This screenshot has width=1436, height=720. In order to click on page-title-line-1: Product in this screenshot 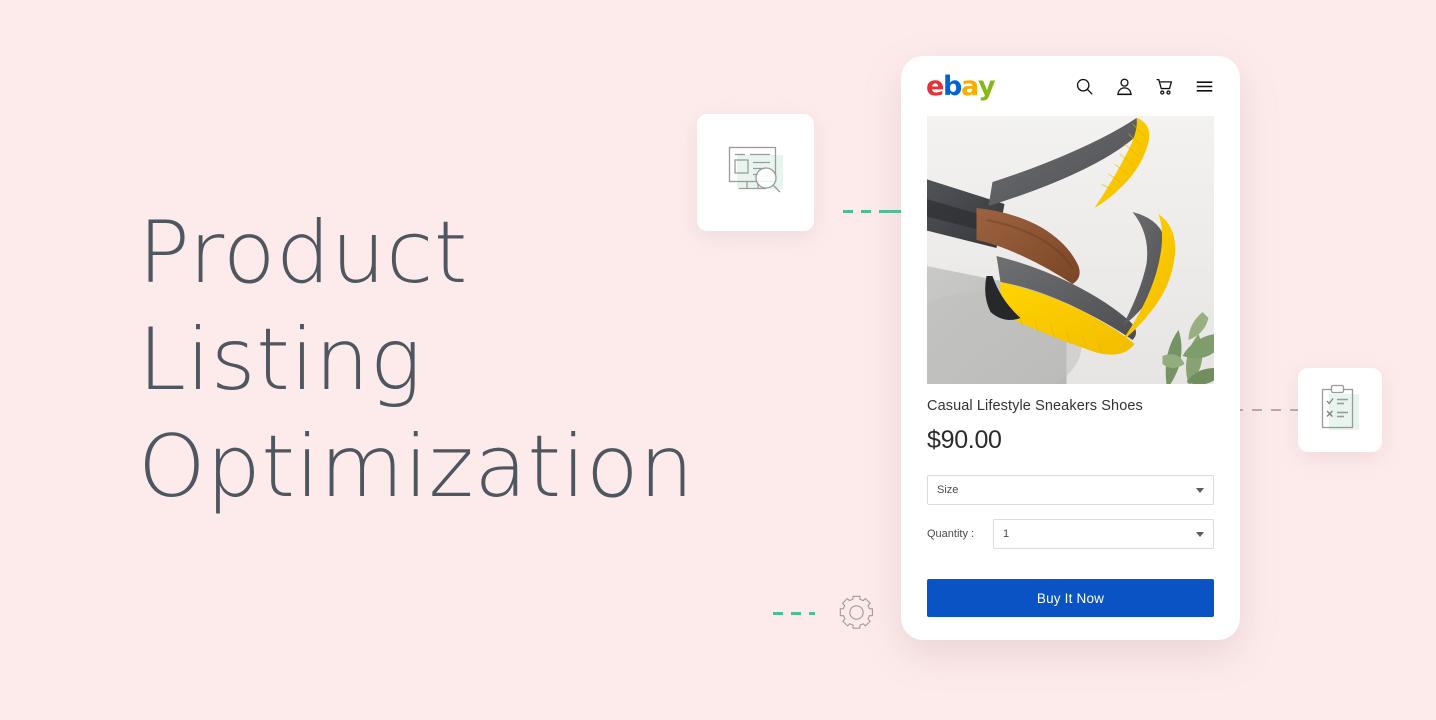, I will do `click(303, 253)`.